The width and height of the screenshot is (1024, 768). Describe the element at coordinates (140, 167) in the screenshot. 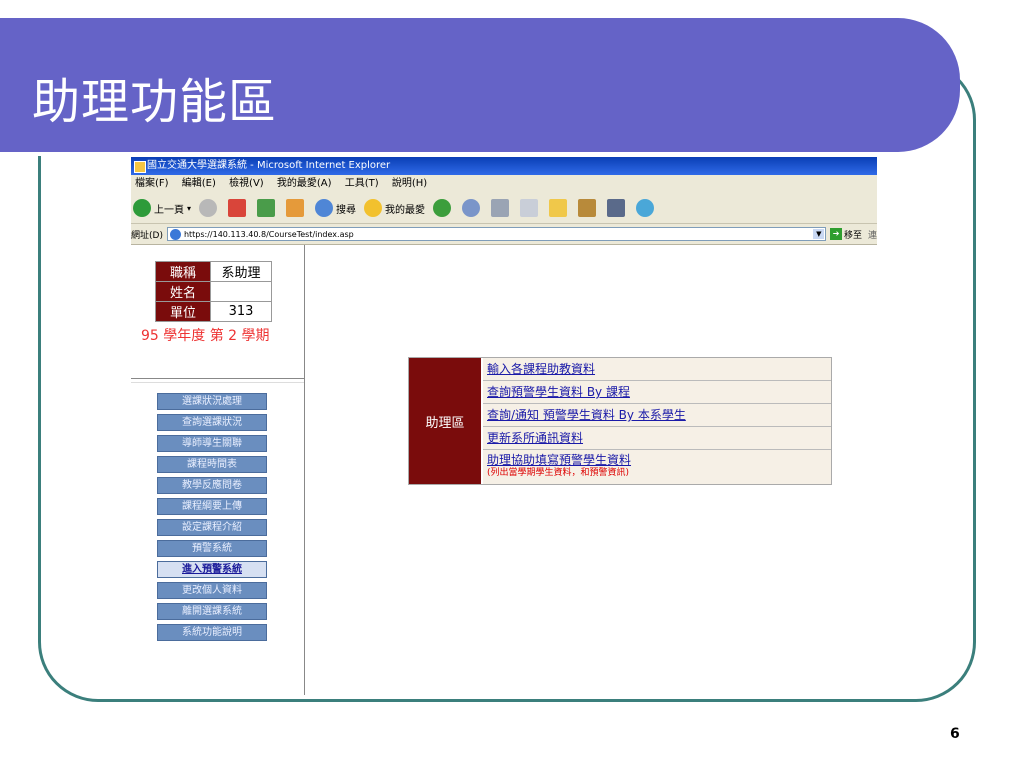

I see `ie-app-icon` at that location.